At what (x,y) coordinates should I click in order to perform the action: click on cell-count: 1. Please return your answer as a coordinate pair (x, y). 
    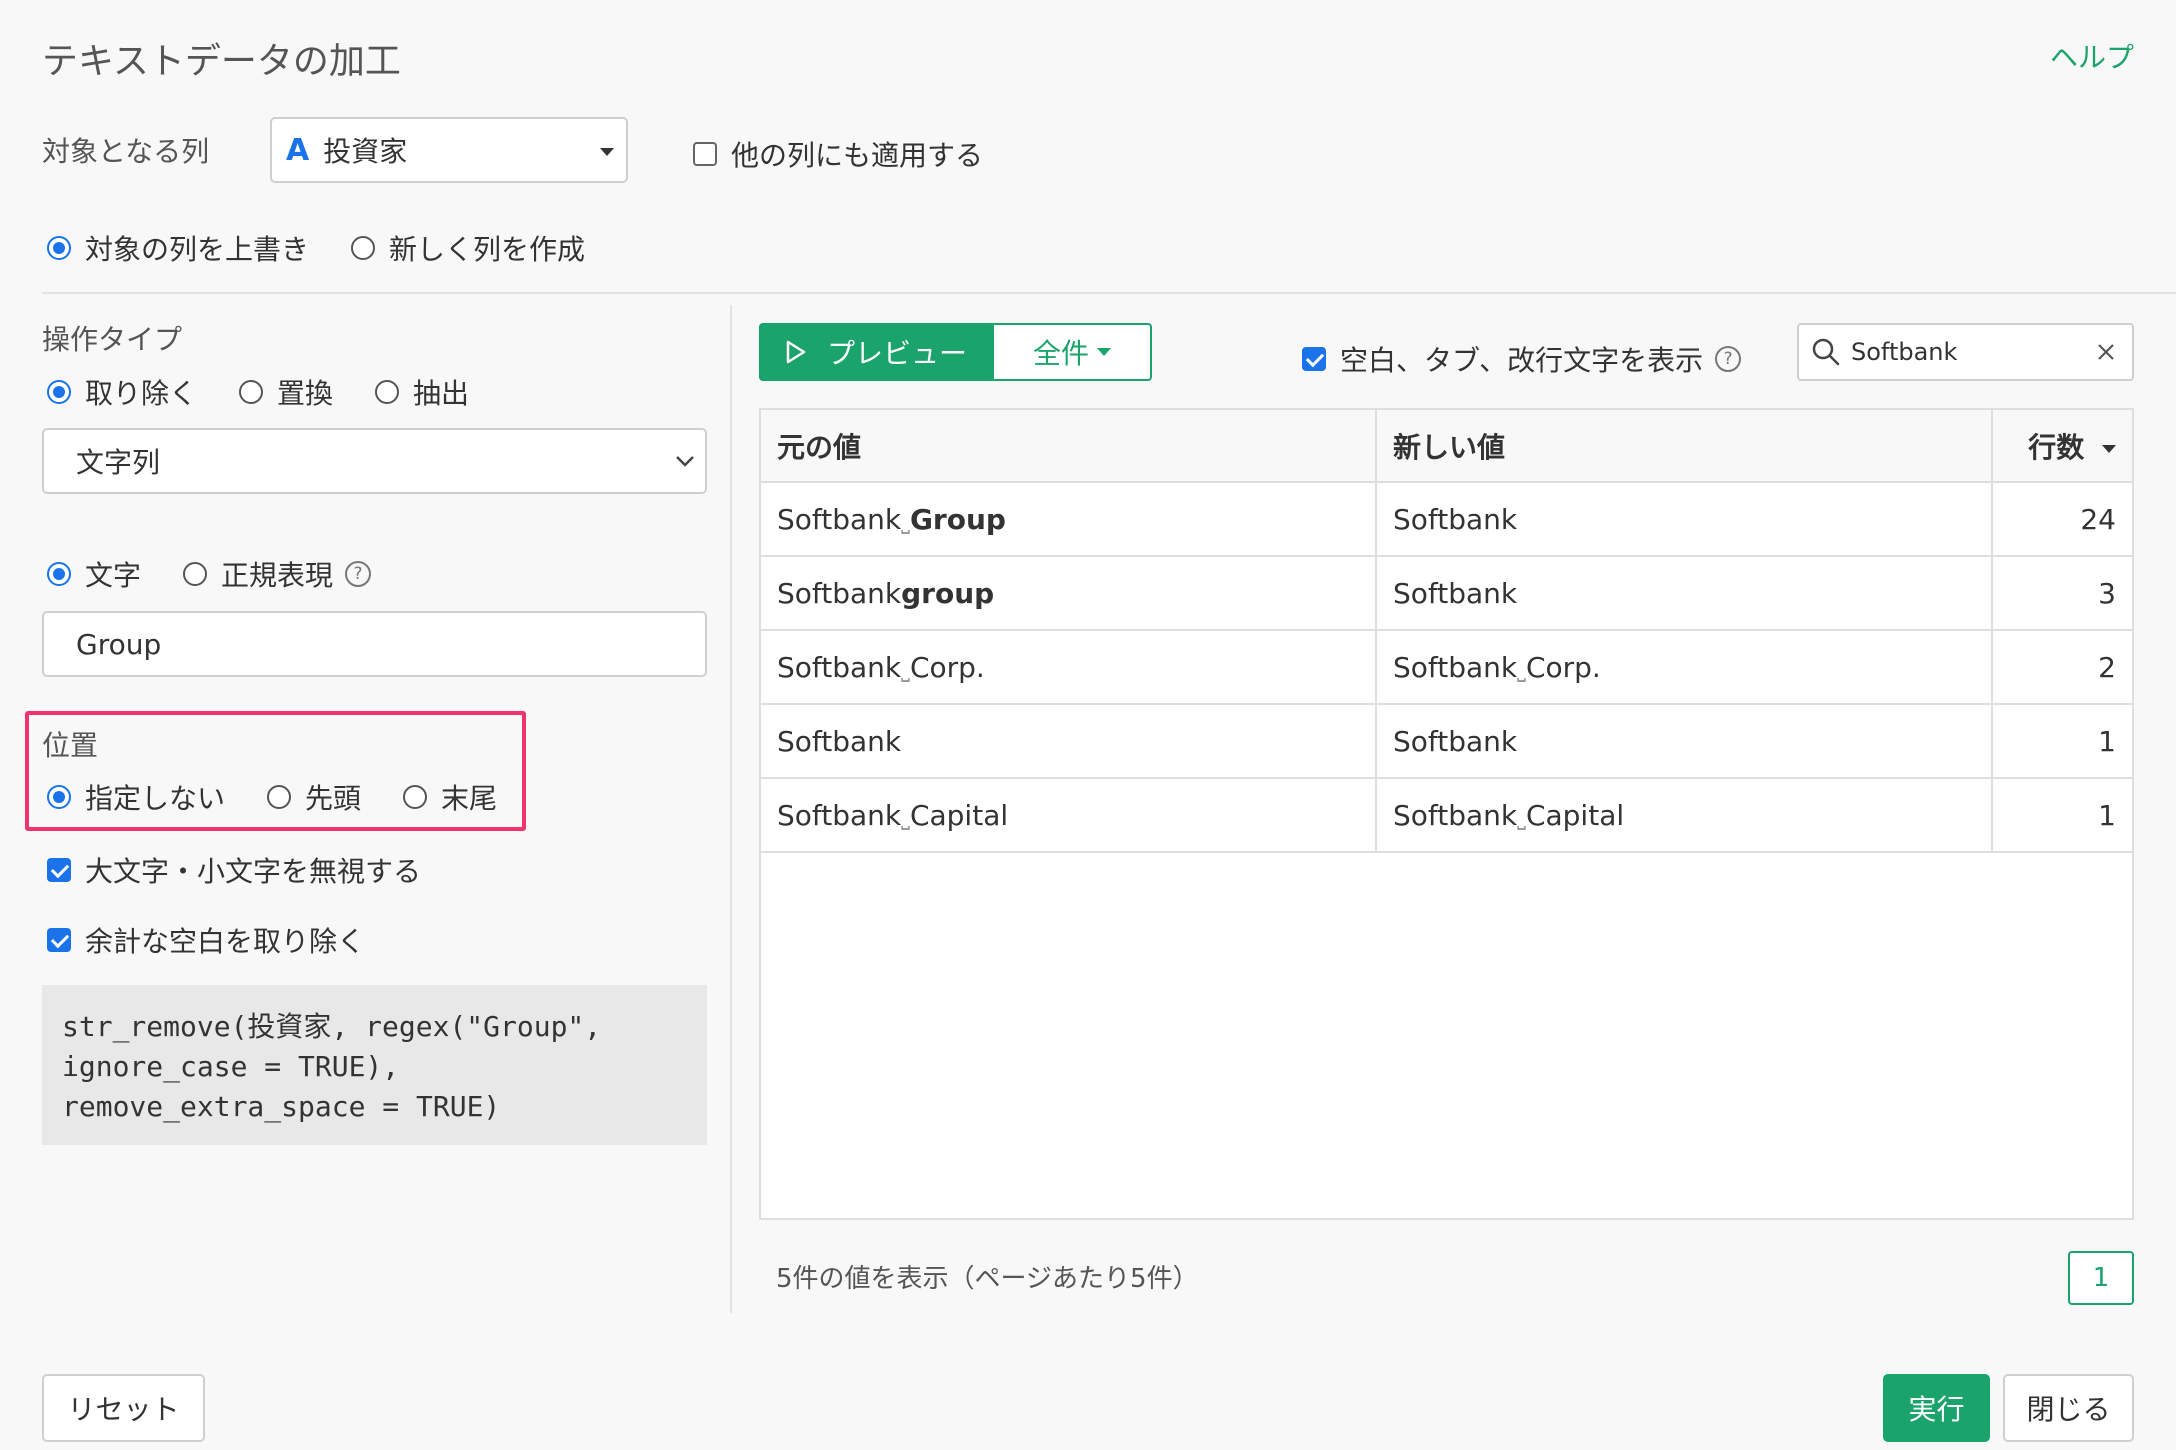
    Looking at the image, I should click on (2062, 741).